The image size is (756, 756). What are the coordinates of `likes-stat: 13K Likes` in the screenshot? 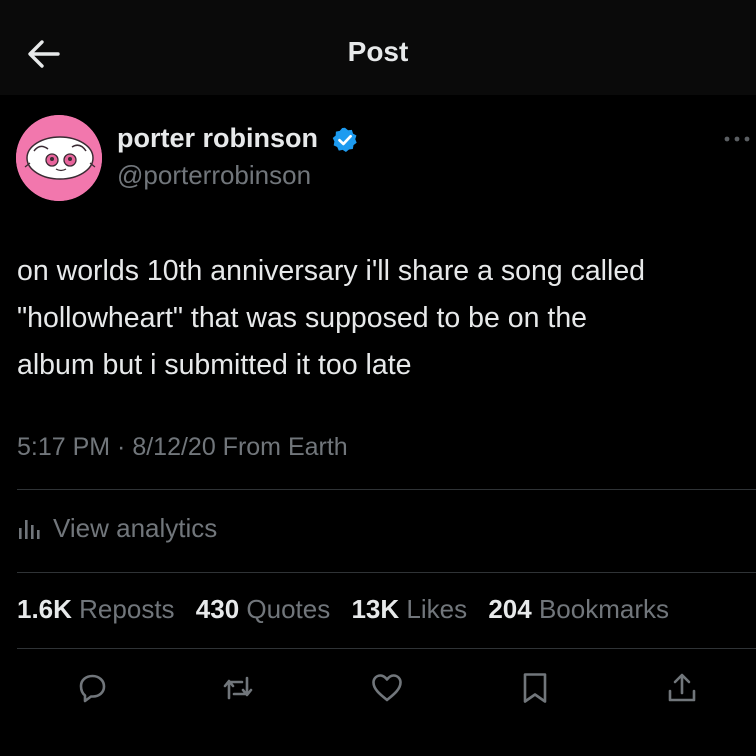 It's located at (409, 609).